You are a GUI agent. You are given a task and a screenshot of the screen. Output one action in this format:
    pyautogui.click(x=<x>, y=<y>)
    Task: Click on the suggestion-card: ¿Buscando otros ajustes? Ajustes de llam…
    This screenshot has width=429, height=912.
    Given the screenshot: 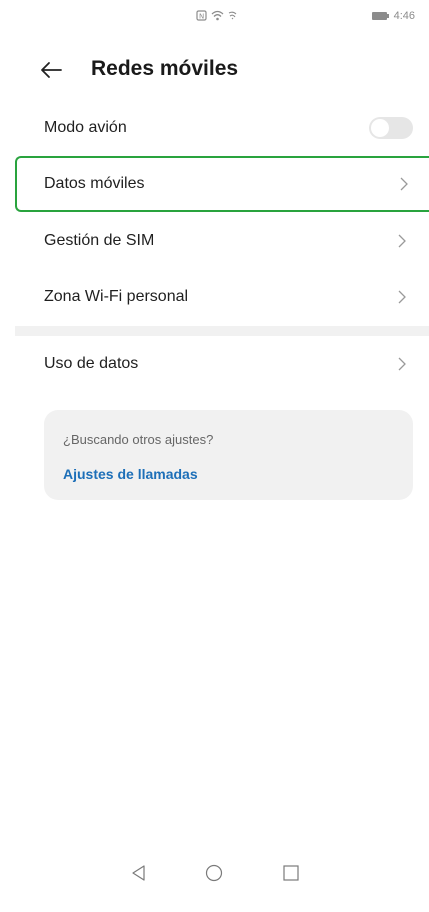 What is the action you would take?
    pyautogui.click(x=228, y=455)
    